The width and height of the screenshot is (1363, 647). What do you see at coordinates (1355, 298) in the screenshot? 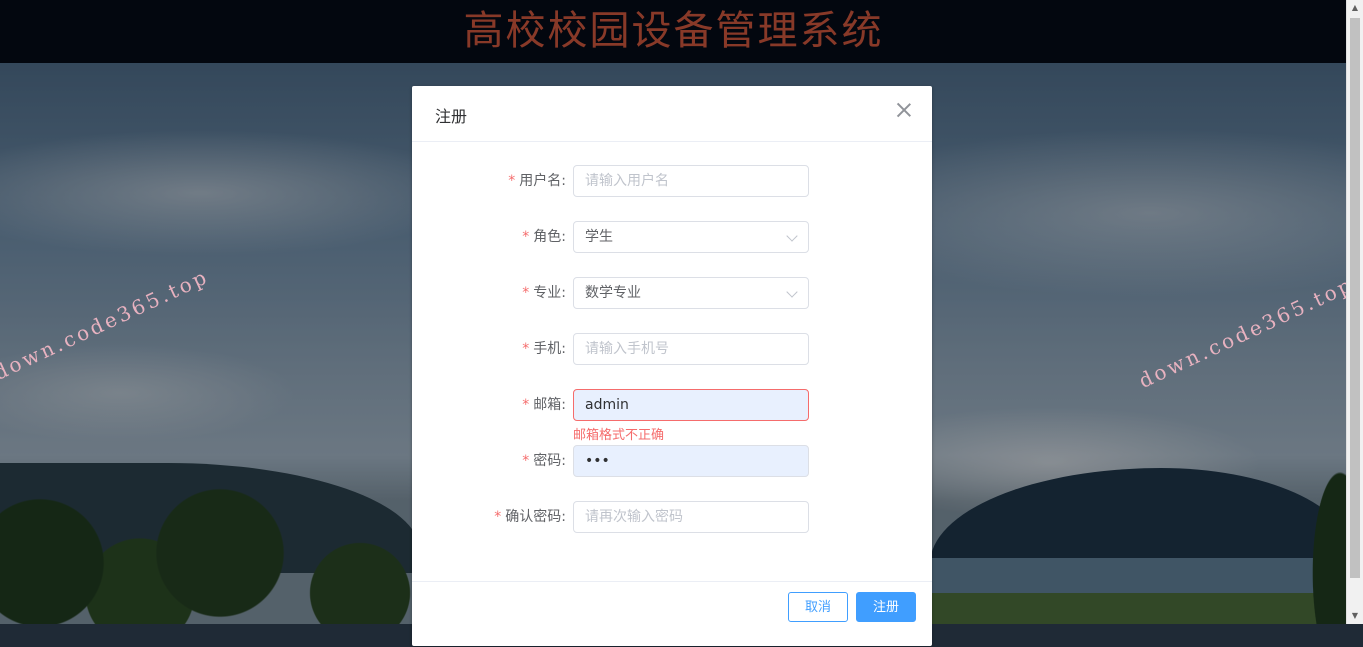
I see `scrollbar-thumb` at bounding box center [1355, 298].